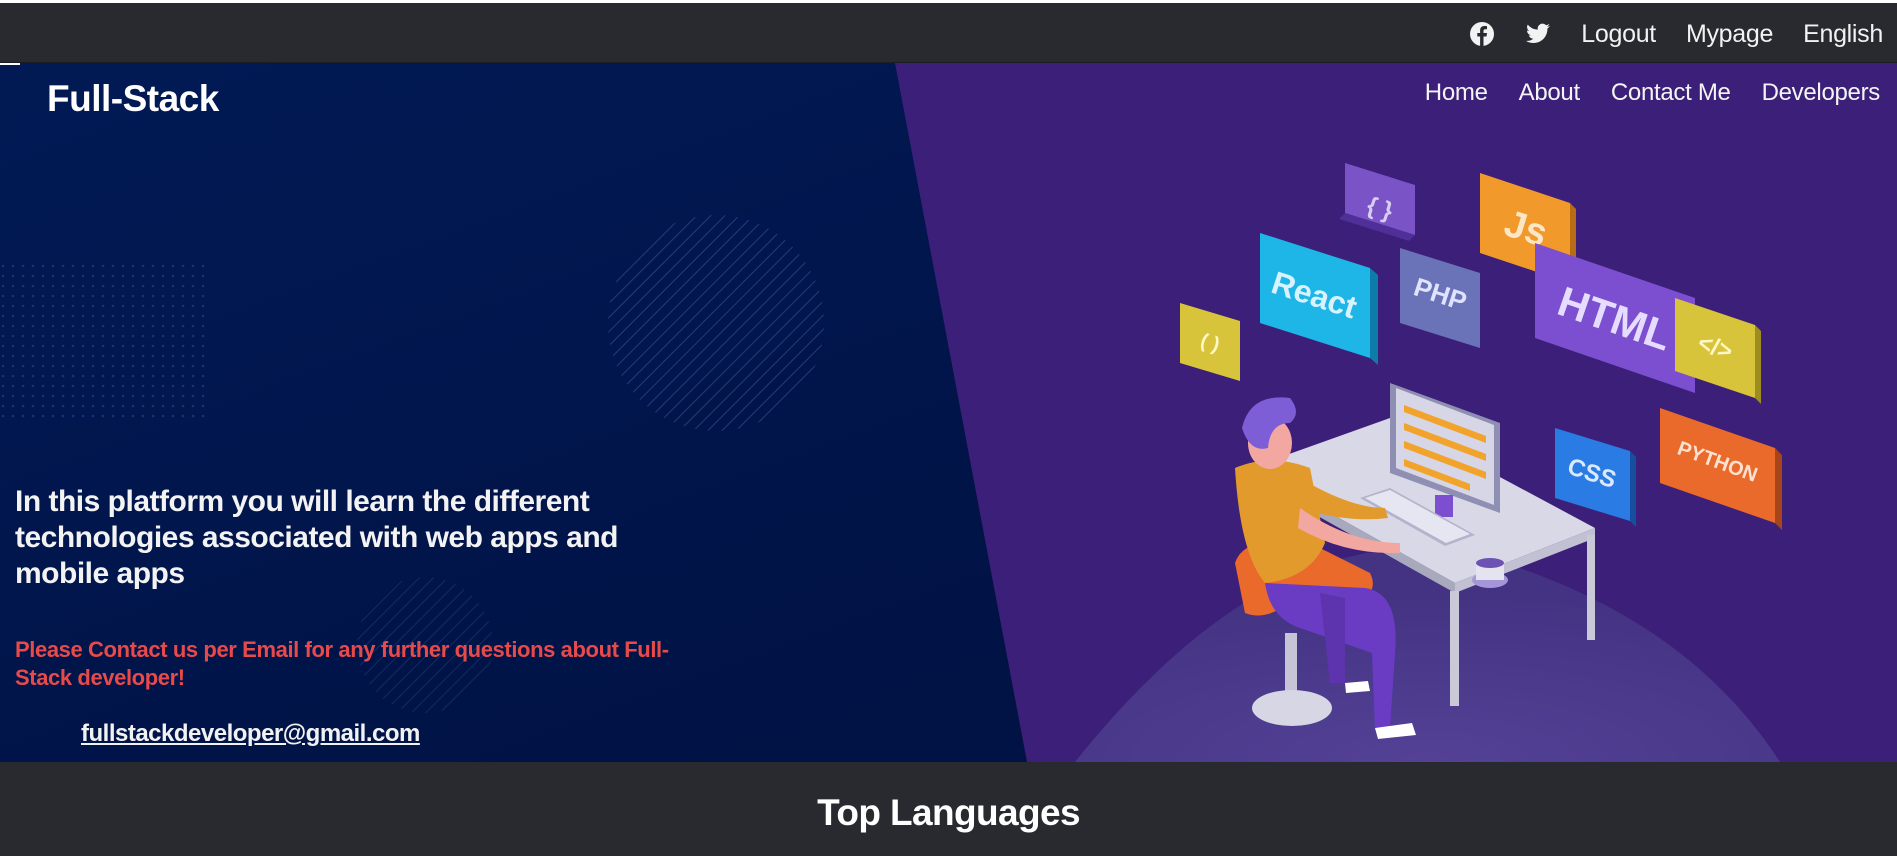 The width and height of the screenshot is (1897, 856). Describe the element at coordinates (1319, 299) in the screenshot. I see `tech-tile-react: React` at that location.